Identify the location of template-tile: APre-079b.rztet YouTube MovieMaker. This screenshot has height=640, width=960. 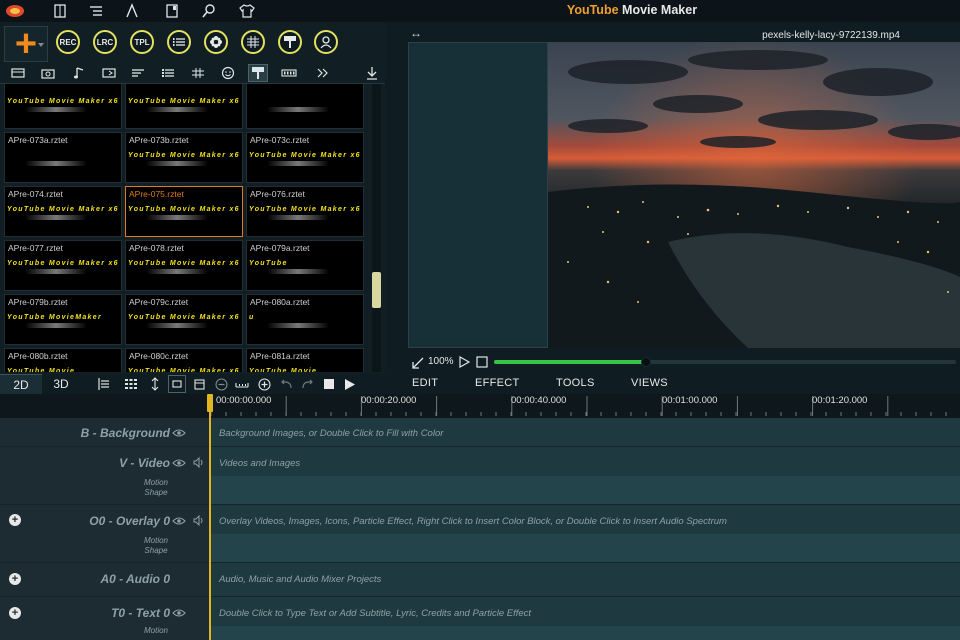
(63, 319).